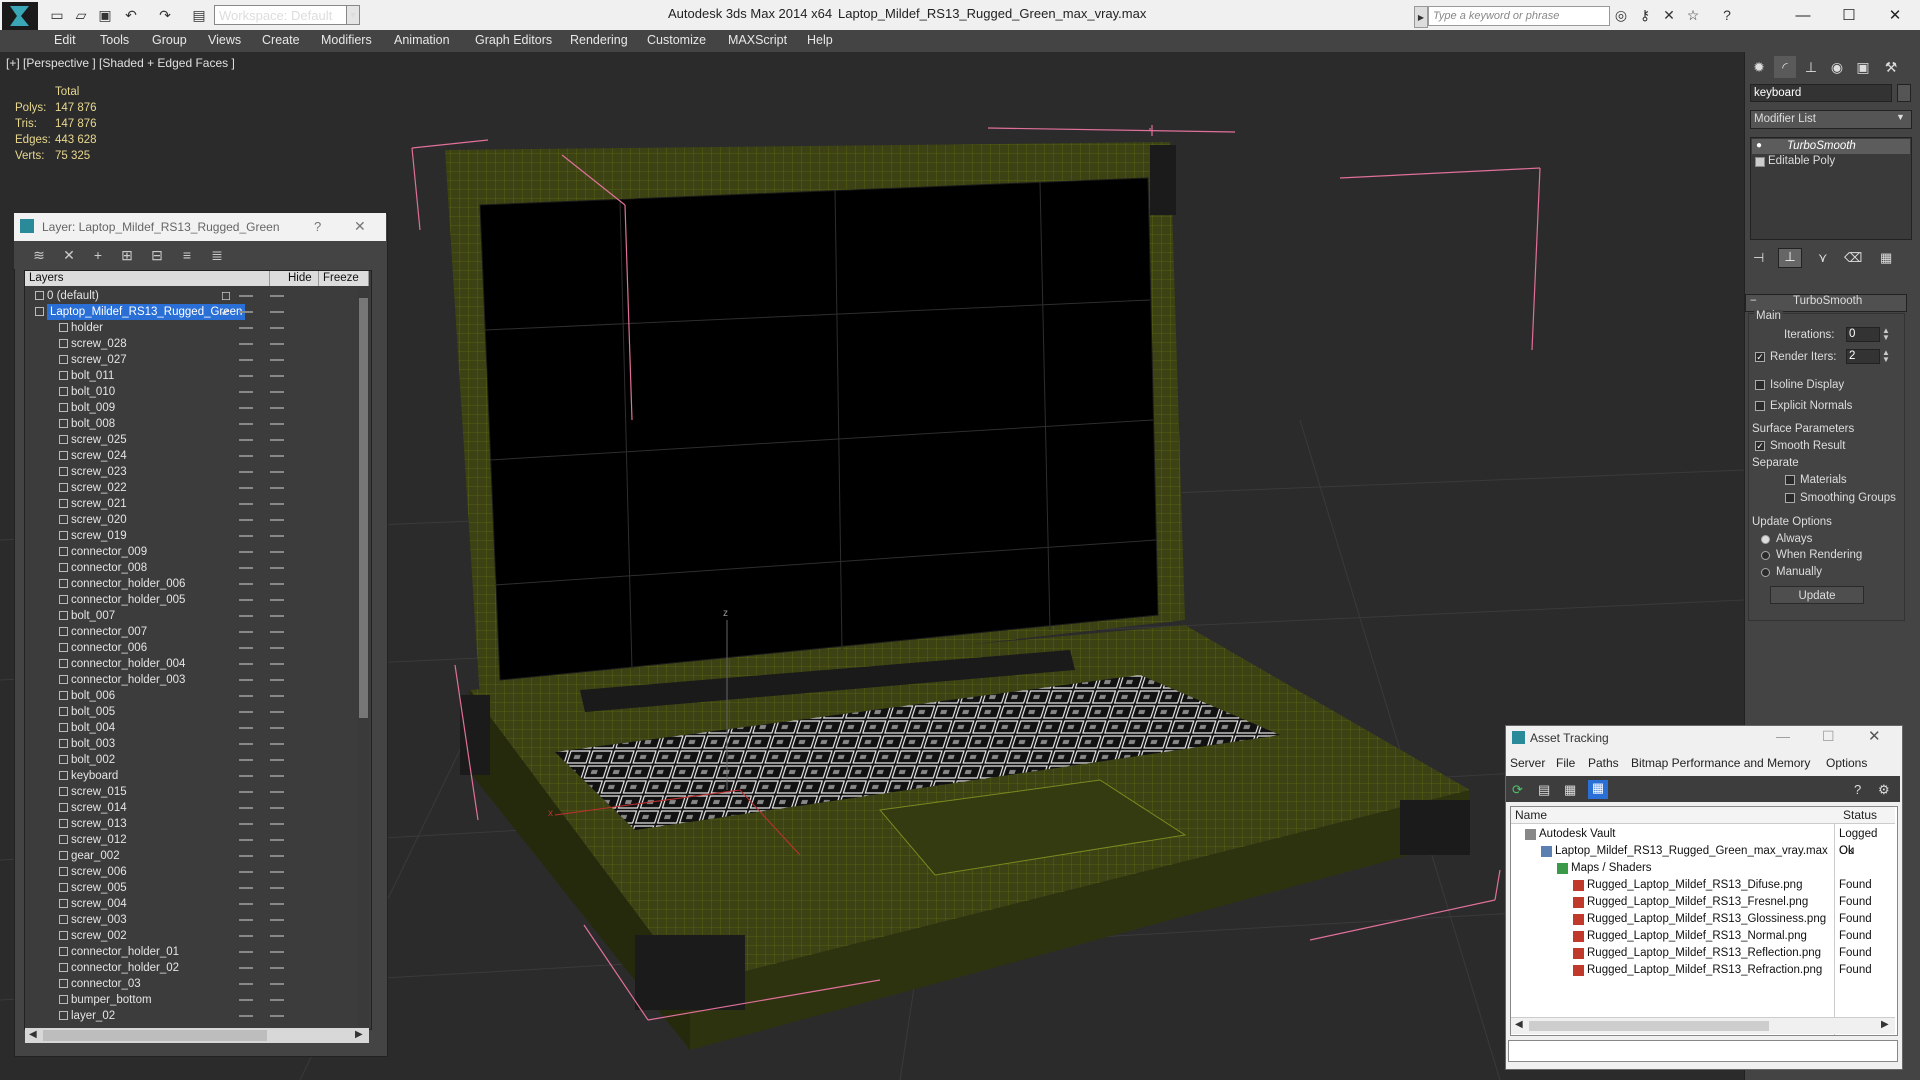  I want to click on rollout-collapse-icon: −, so click(1753, 301).